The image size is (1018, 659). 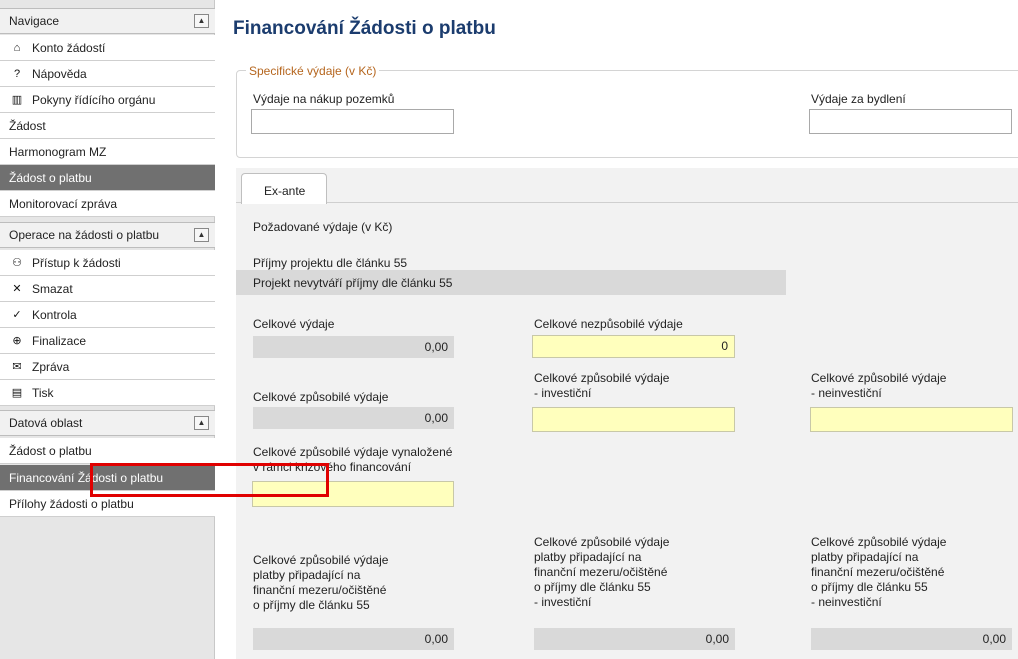 I want to click on tab-ex-ante: Ex-ante, so click(x=284, y=188).